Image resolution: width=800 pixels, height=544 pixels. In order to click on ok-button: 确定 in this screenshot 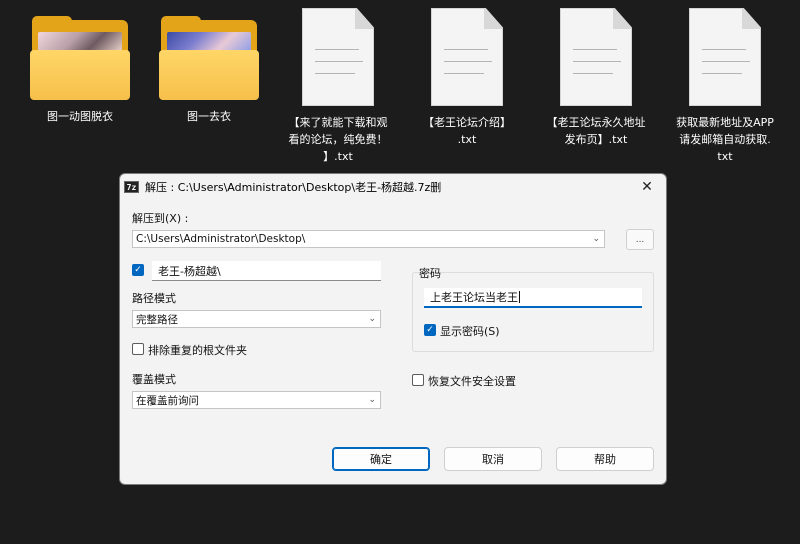, I will do `click(381, 459)`.